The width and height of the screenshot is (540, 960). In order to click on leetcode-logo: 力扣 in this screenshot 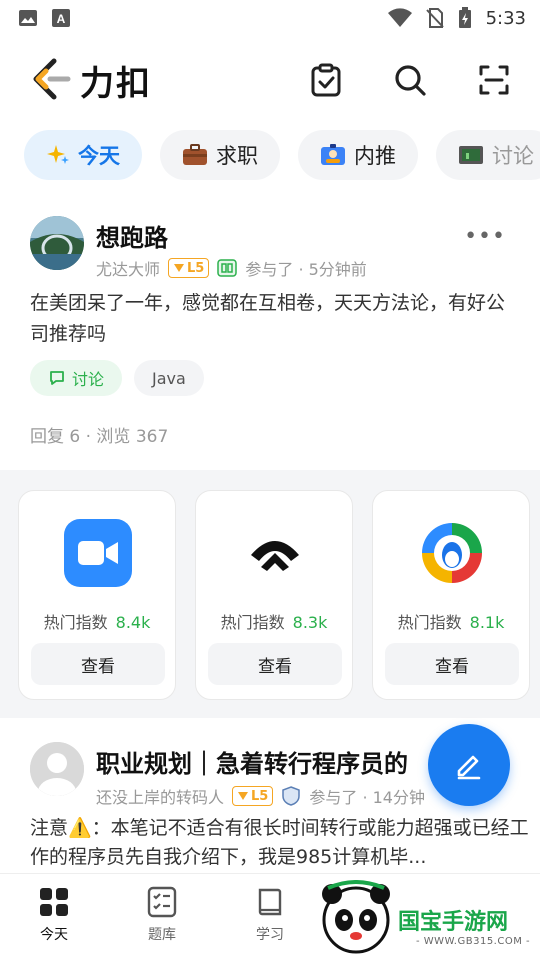, I will do `click(90, 80)`.